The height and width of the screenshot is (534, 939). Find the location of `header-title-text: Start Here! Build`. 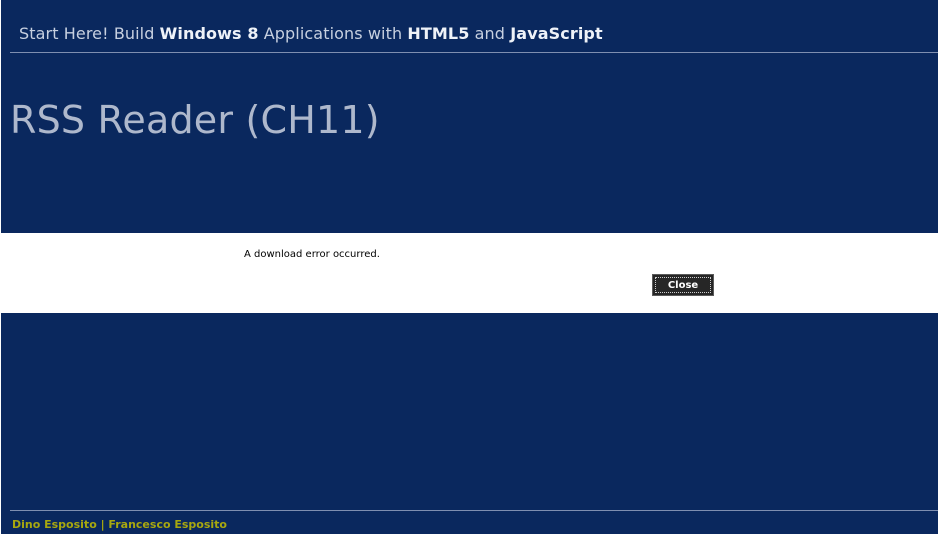

header-title-text: Start Here! Build is located at coordinates (89, 33).